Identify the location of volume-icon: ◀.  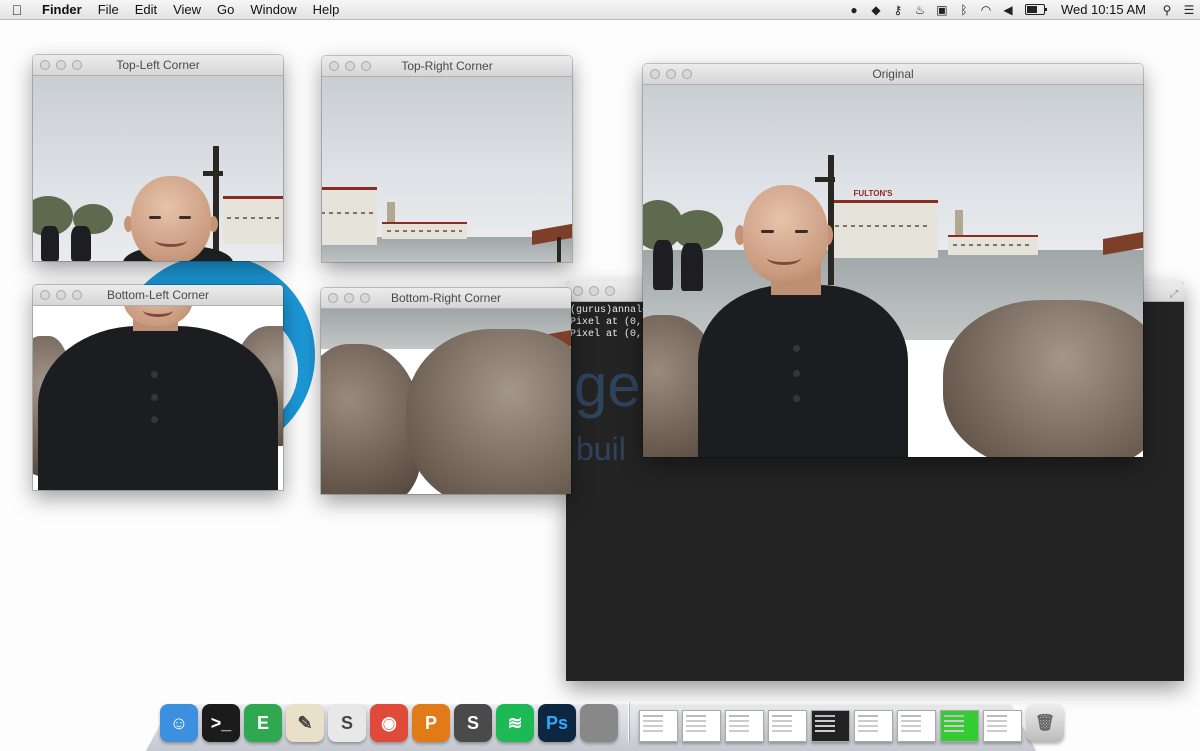
(1008, 9).